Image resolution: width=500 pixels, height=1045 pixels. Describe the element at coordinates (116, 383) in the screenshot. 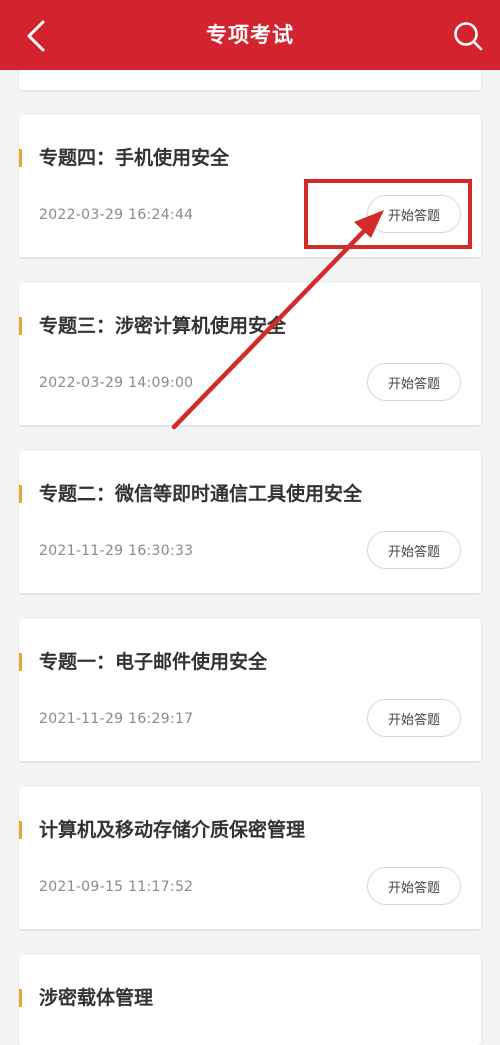

I see `exam-date: 2022-03-29 14:09:00` at that location.